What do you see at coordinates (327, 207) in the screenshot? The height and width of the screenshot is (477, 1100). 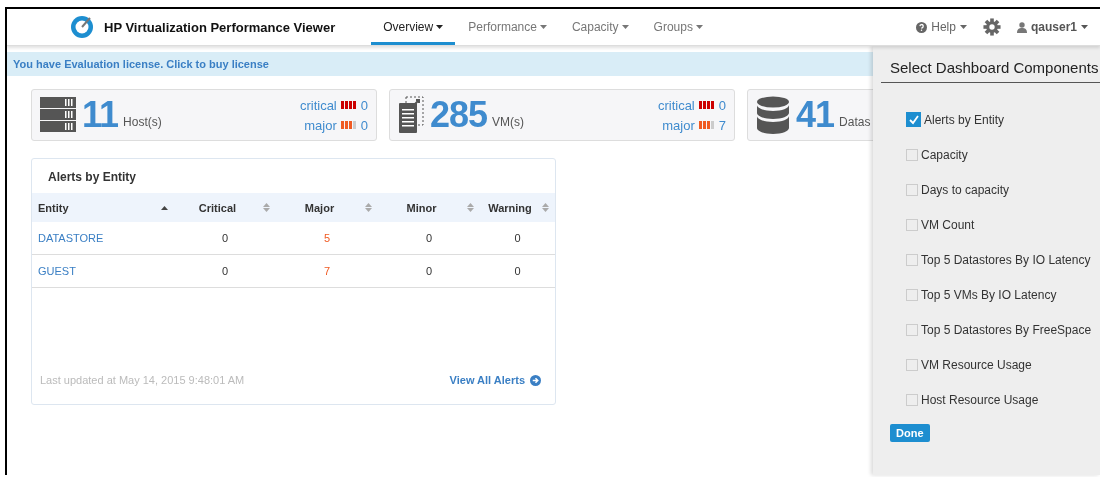 I see `column-header: Major` at bounding box center [327, 207].